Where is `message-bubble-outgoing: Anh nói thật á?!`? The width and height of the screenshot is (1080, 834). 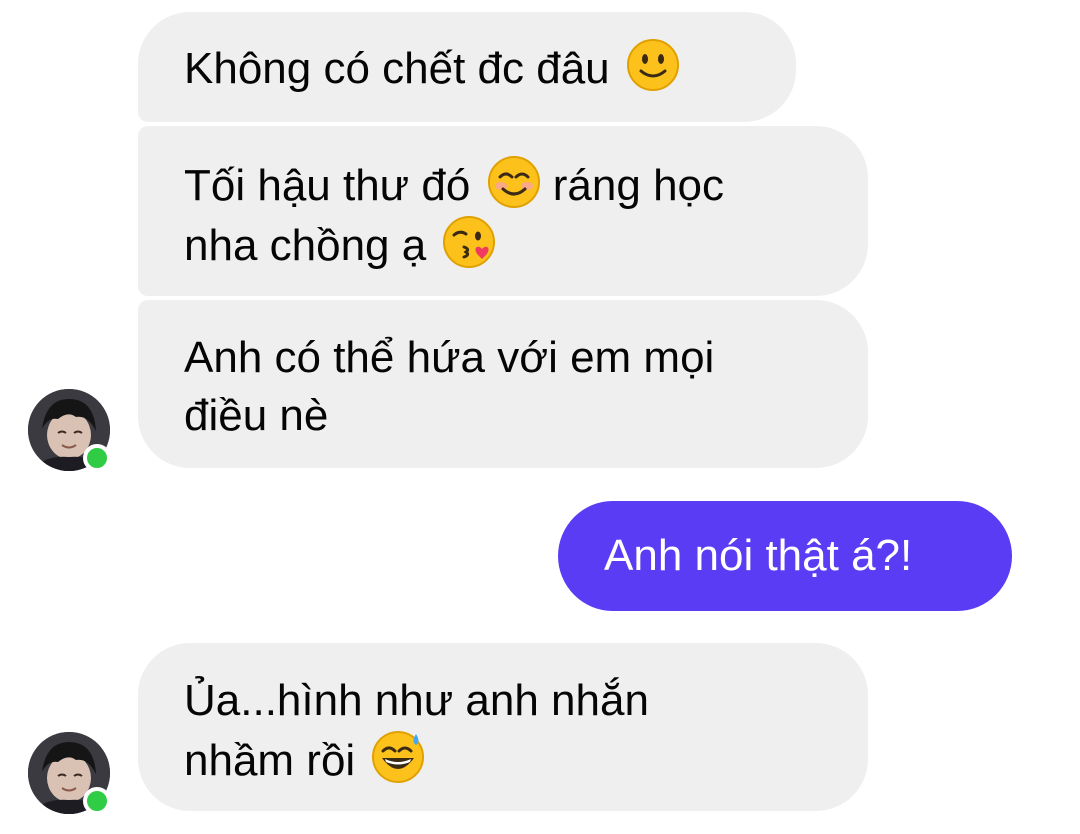 message-bubble-outgoing: Anh nói thật á?! is located at coordinates (785, 556).